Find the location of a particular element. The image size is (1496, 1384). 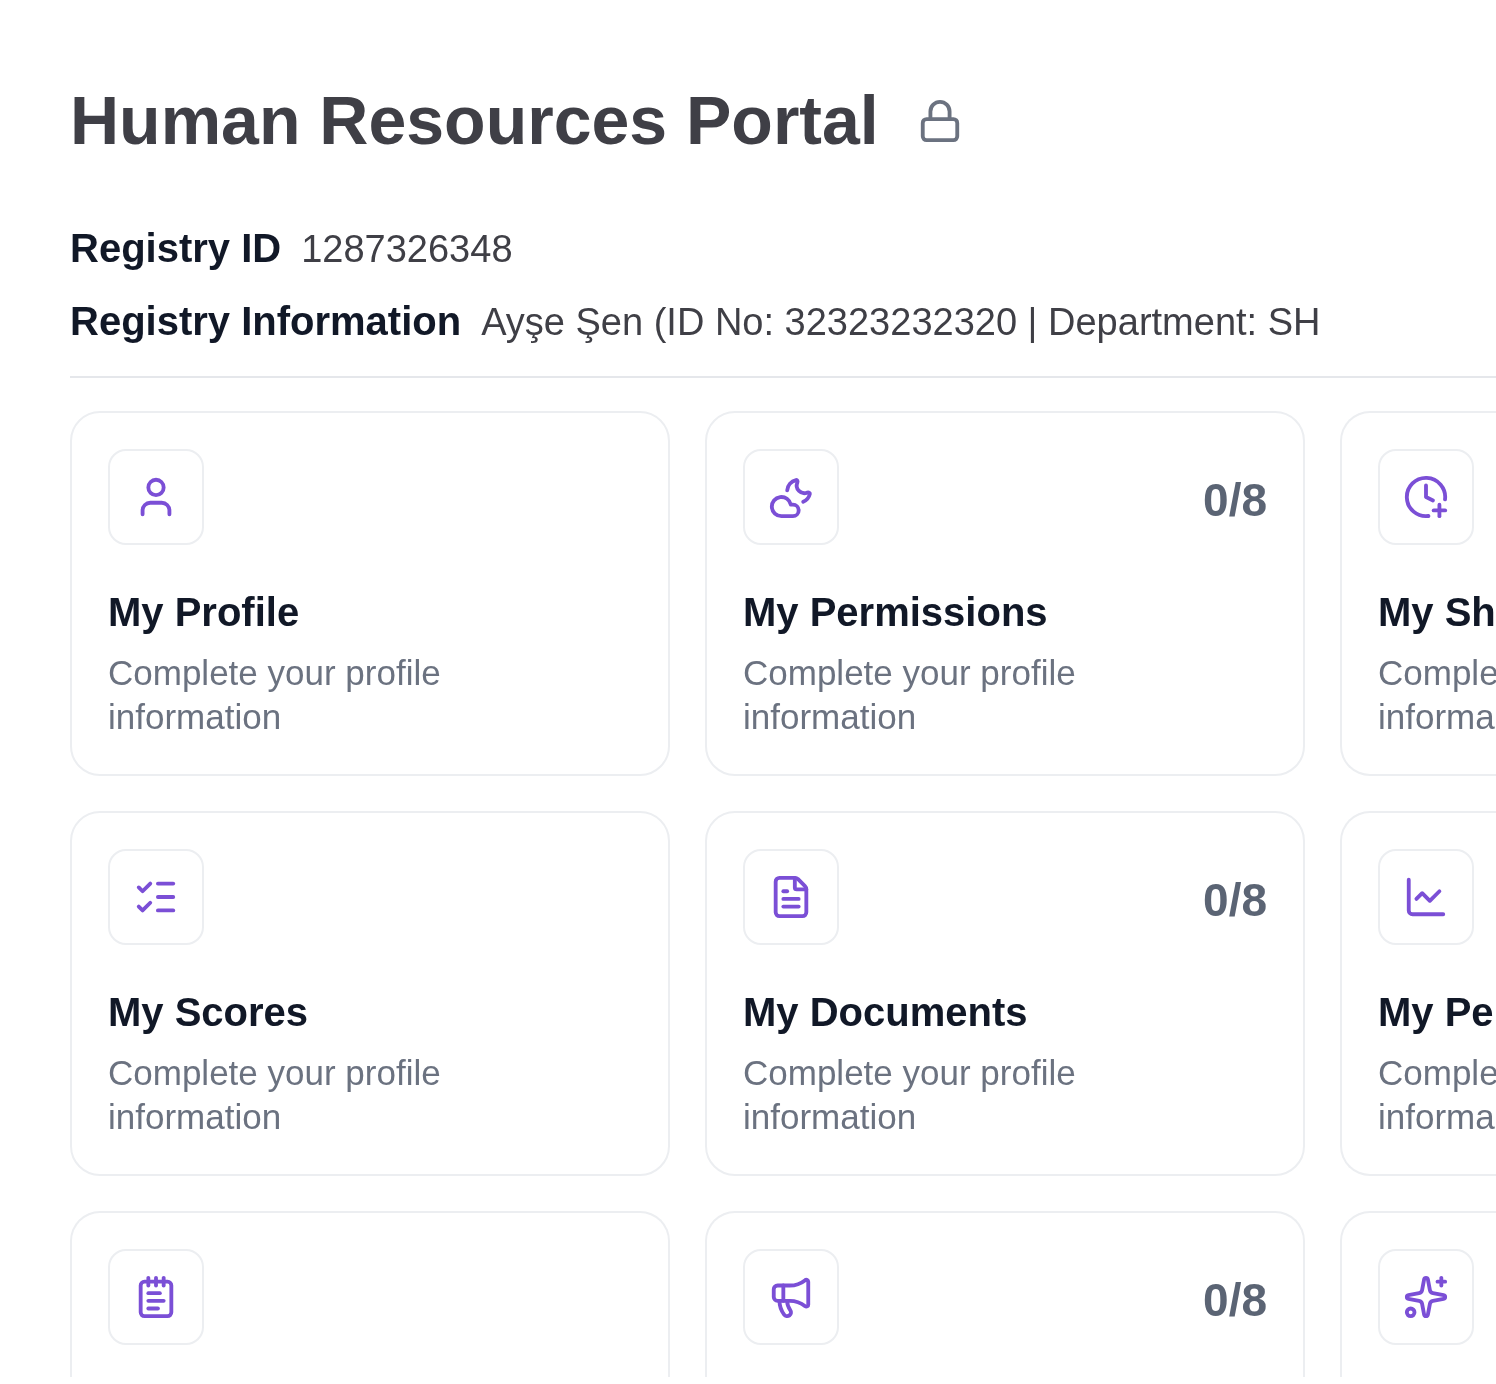

card is located at coordinates (1418, 1294).